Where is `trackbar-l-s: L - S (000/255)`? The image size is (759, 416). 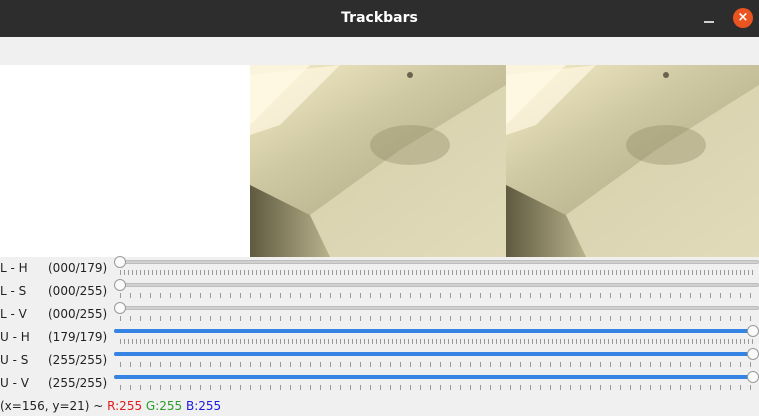
trackbar-l-s: L - S (000/255) is located at coordinates (379, 291).